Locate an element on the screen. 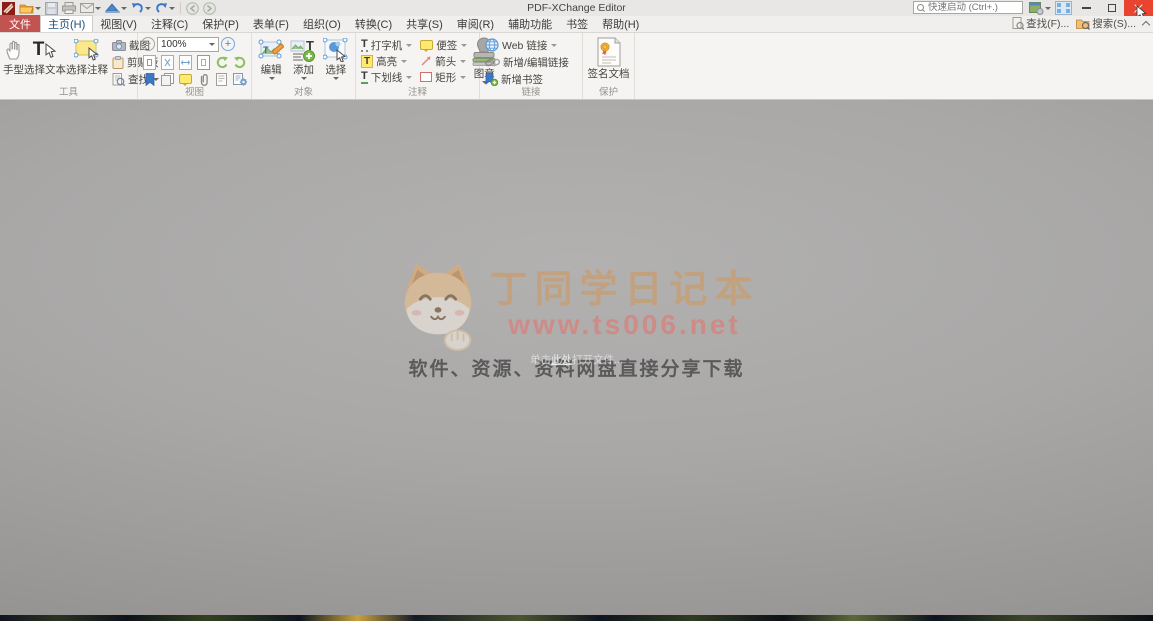 The width and height of the screenshot is (1153, 621). rotate-cw-button is located at coordinates (239, 62).